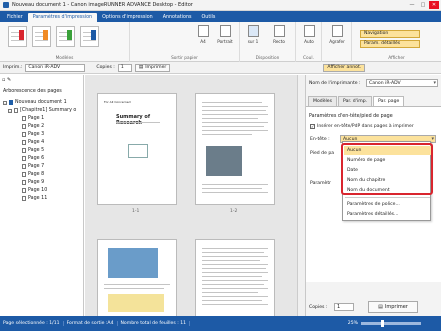 The width and height of the screenshot is (441, 331). Describe the element at coordinates (203, 34) in the screenshot. I see `paper-size-button: A4` at that location.